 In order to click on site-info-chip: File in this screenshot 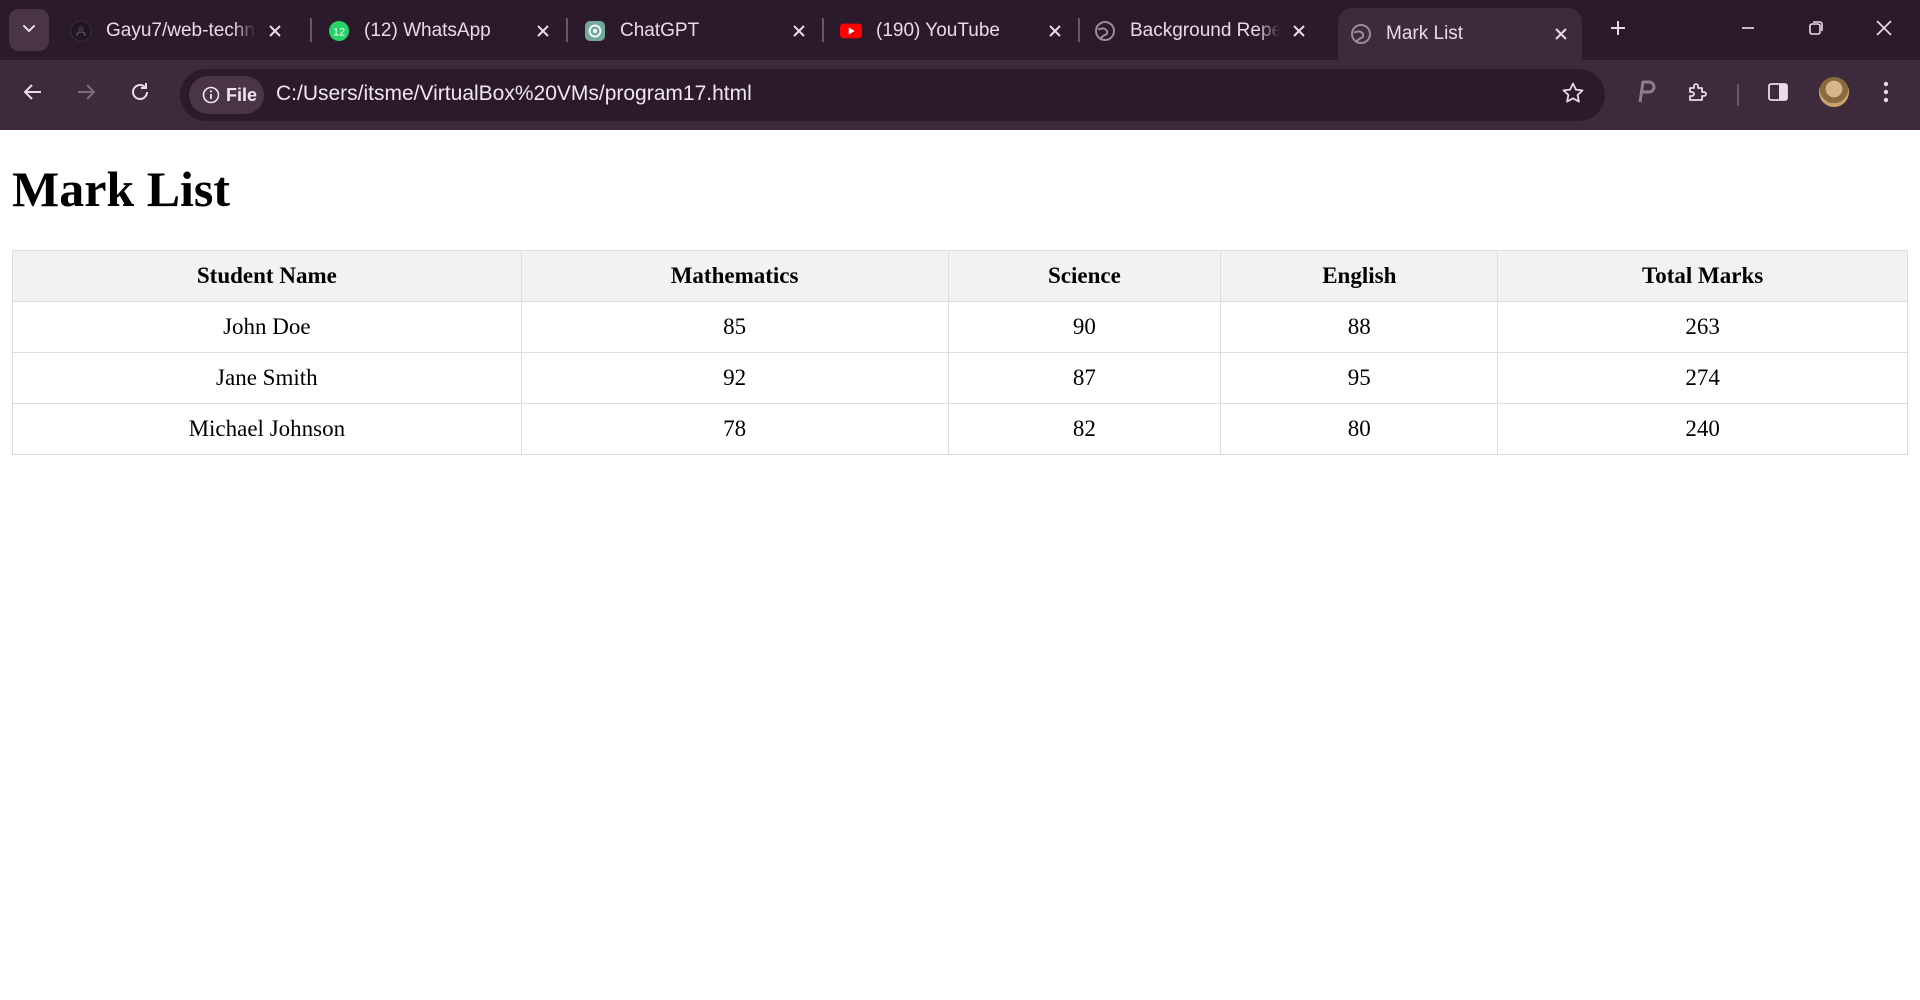, I will do `click(226, 95)`.